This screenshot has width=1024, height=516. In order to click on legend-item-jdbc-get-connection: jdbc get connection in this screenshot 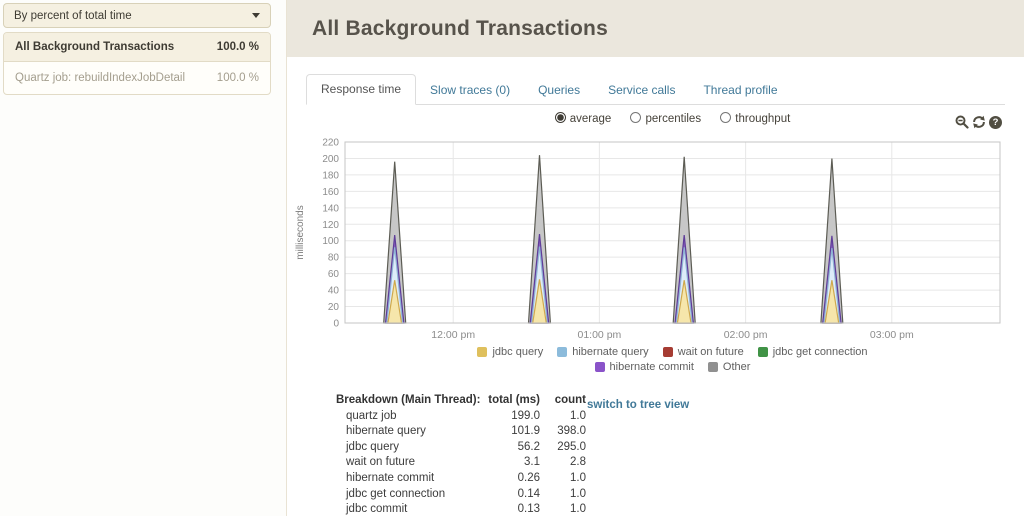, I will do `click(812, 352)`.